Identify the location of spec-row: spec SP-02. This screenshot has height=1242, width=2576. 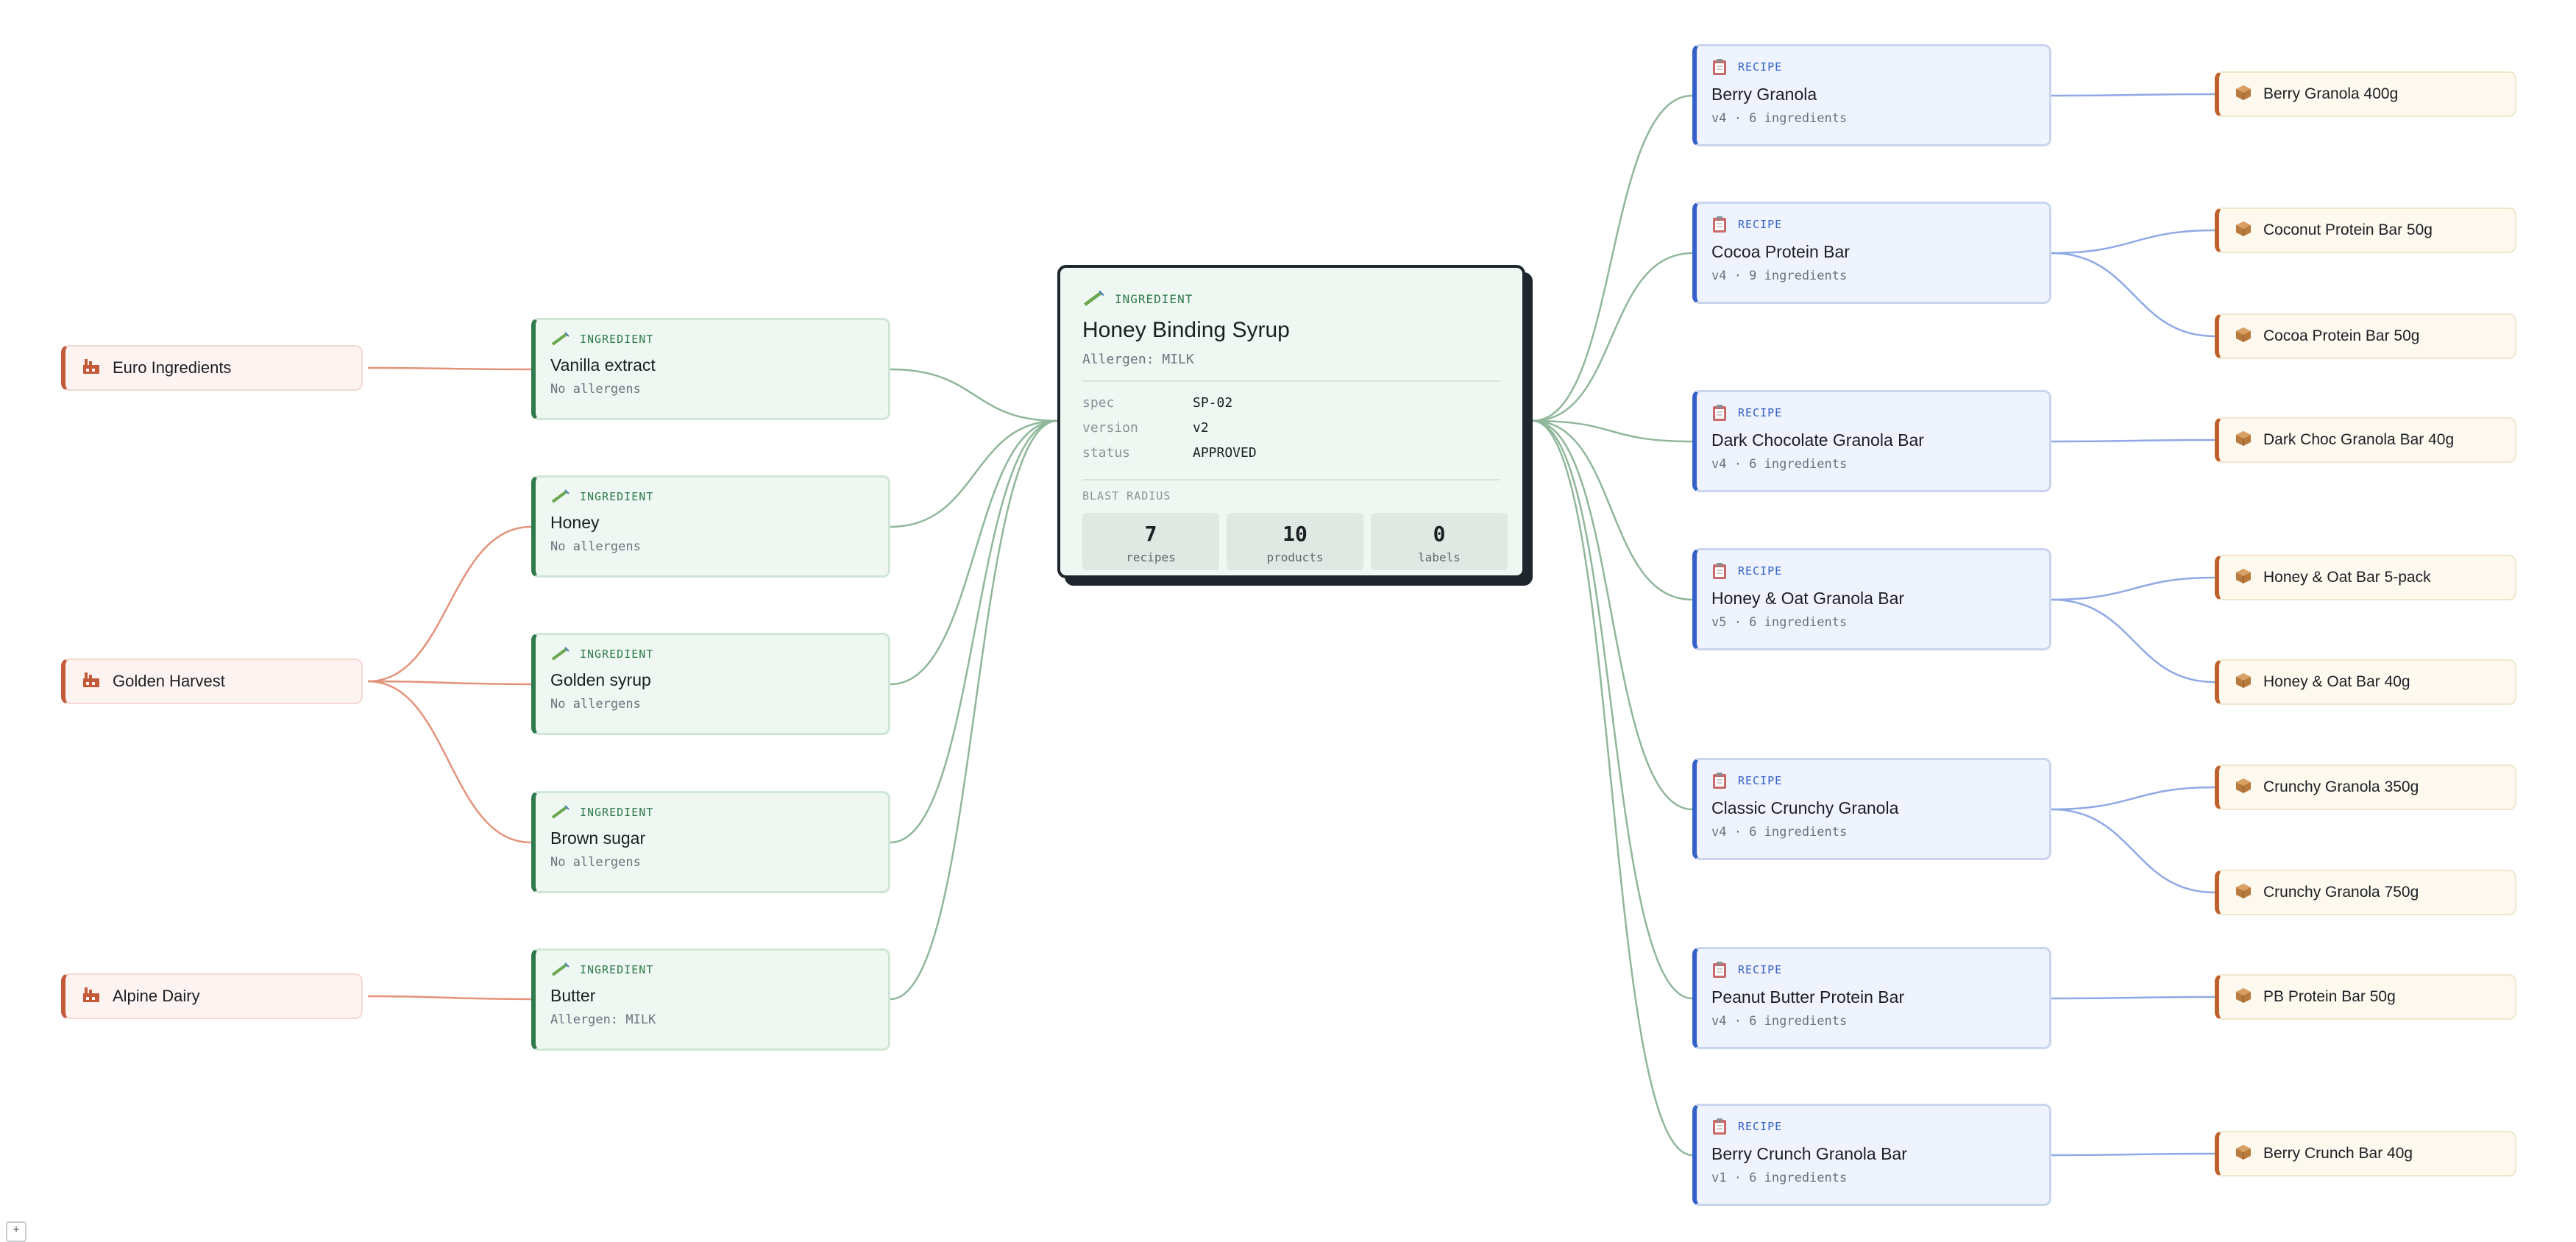
(1302, 403).